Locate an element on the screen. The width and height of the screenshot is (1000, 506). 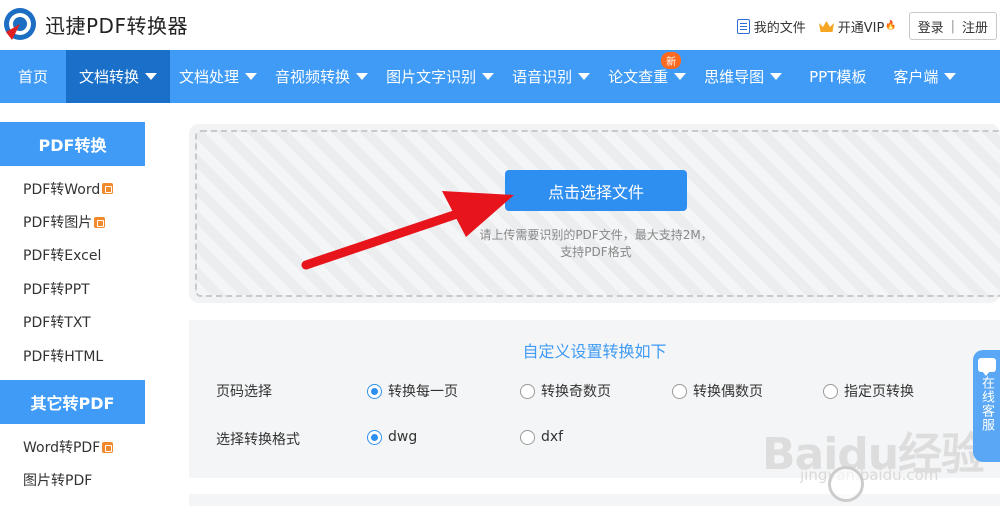
radio-label: dwg is located at coordinates (403, 437).